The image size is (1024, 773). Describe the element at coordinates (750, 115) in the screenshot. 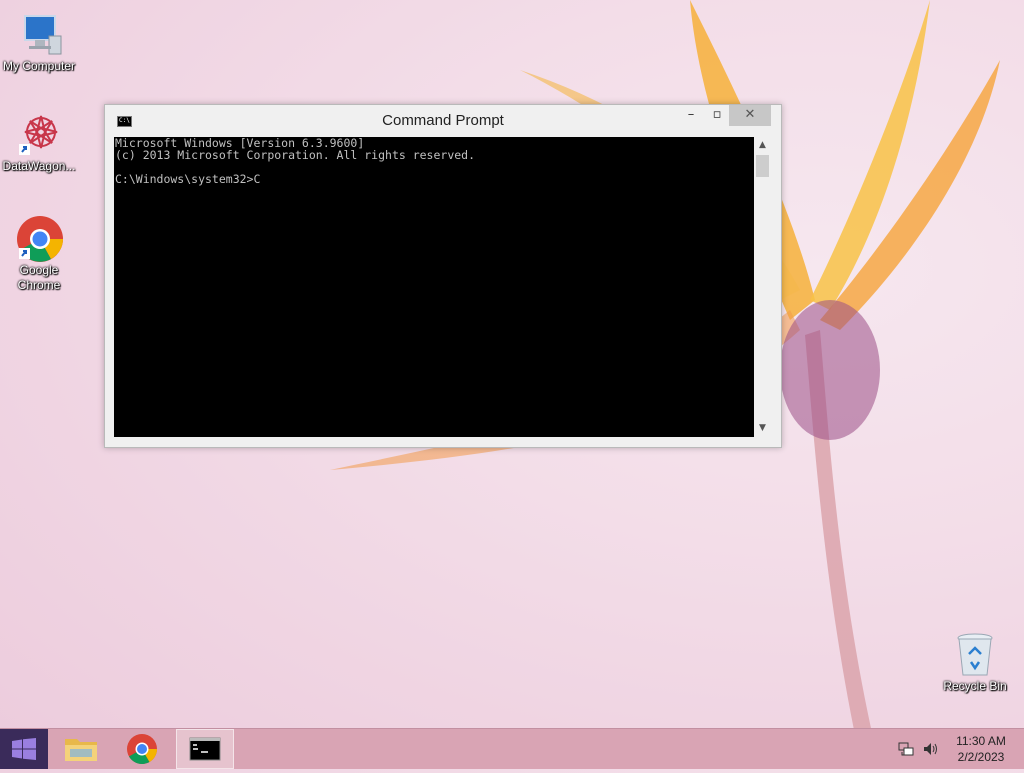

I see `close-button: ✕` at that location.